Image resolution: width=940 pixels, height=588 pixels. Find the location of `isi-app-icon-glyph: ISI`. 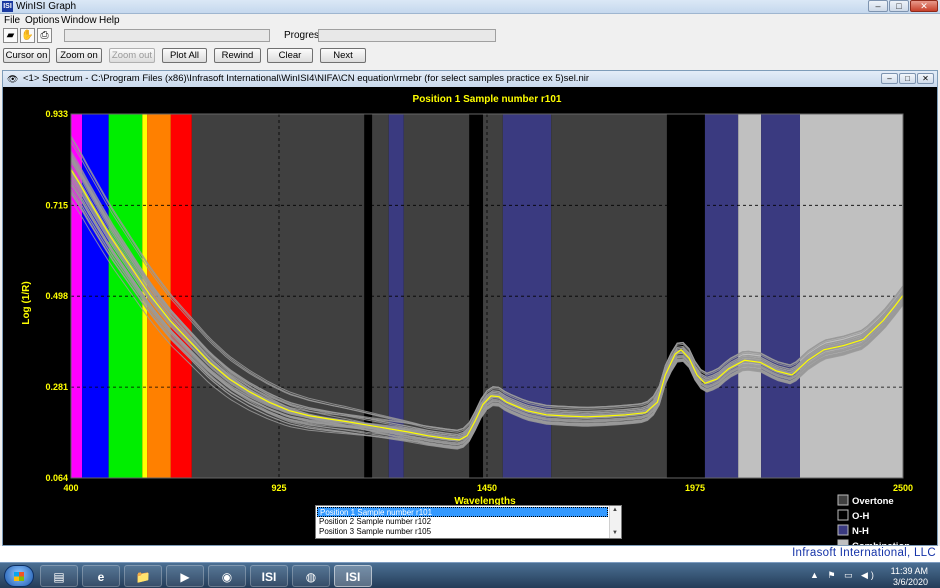

isi-app-icon-glyph: ISI is located at coordinates (269, 577).